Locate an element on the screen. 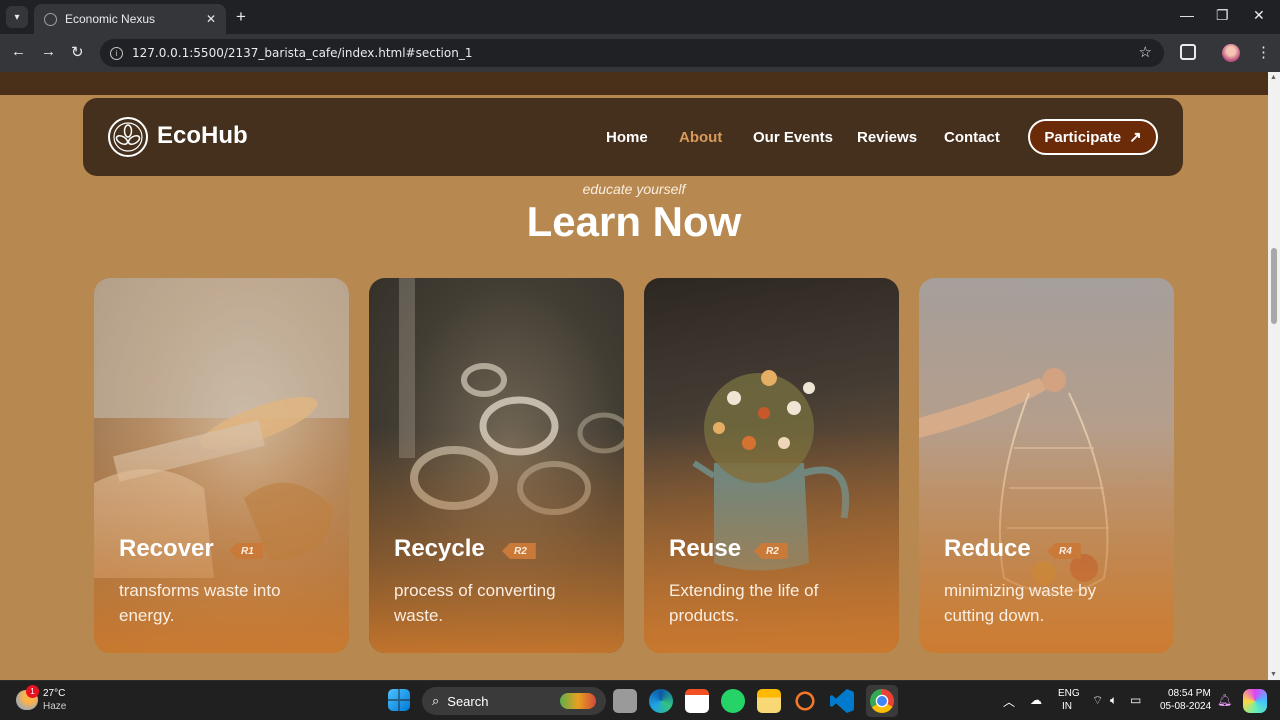 The image size is (1280, 720). windows-start-icon is located at coordinates (399, 700).